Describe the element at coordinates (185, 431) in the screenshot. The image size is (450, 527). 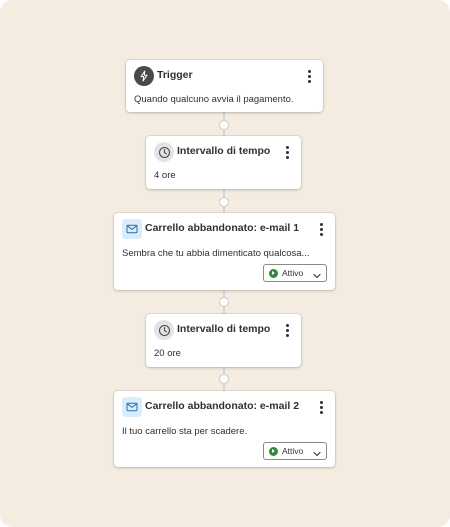
I see `step-description: Il tuo carrello sta per scadere.` at that location.